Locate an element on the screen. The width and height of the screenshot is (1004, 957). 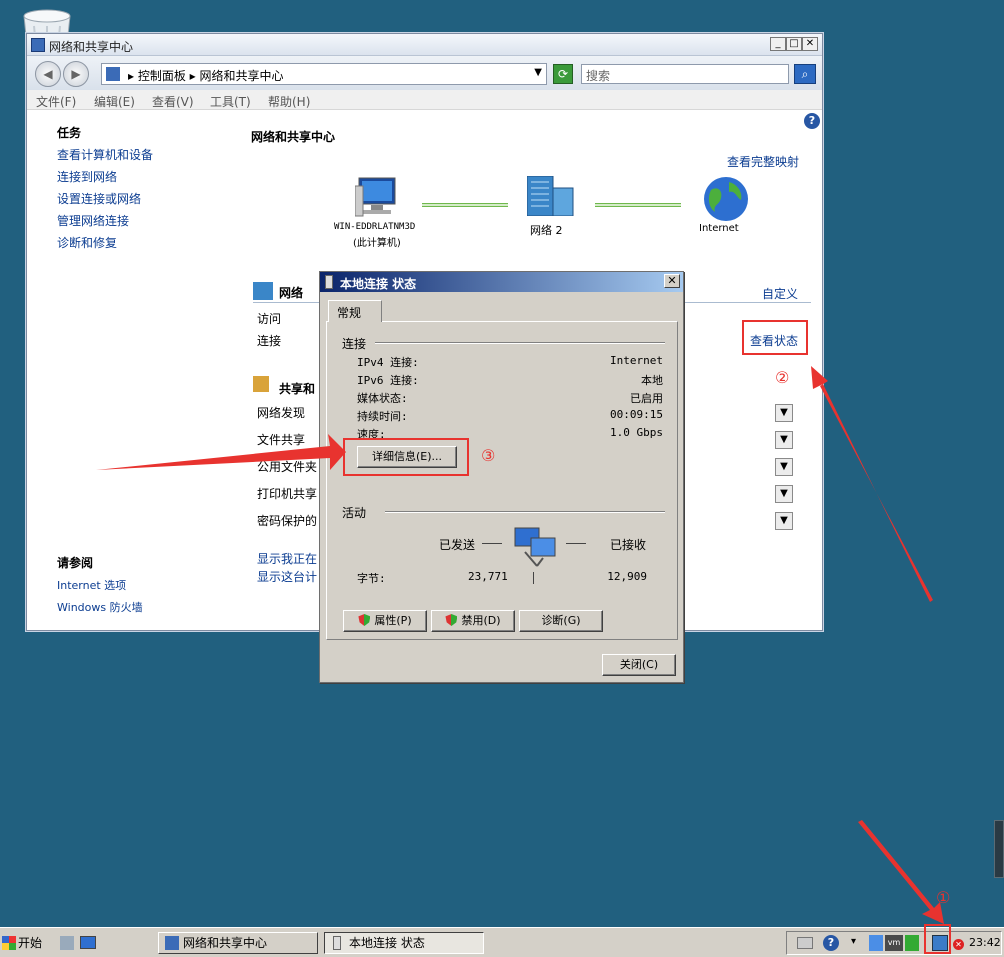
network-center-icon is located at coordinates (172, 943).